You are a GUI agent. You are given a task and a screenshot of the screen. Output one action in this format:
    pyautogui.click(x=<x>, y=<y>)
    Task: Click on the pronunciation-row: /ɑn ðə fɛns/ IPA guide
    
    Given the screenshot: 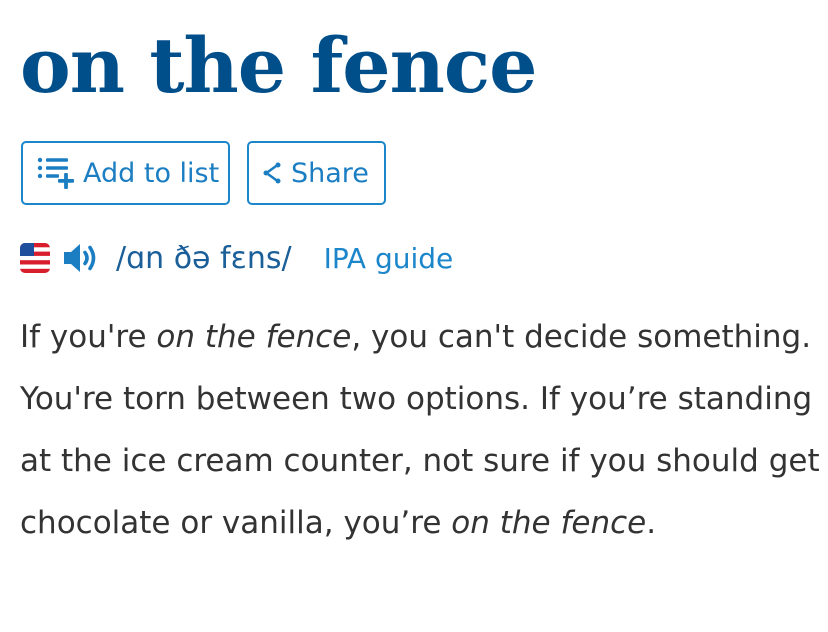 What is the action you would take?
    pyautogui.click(x=236, y=258)
    